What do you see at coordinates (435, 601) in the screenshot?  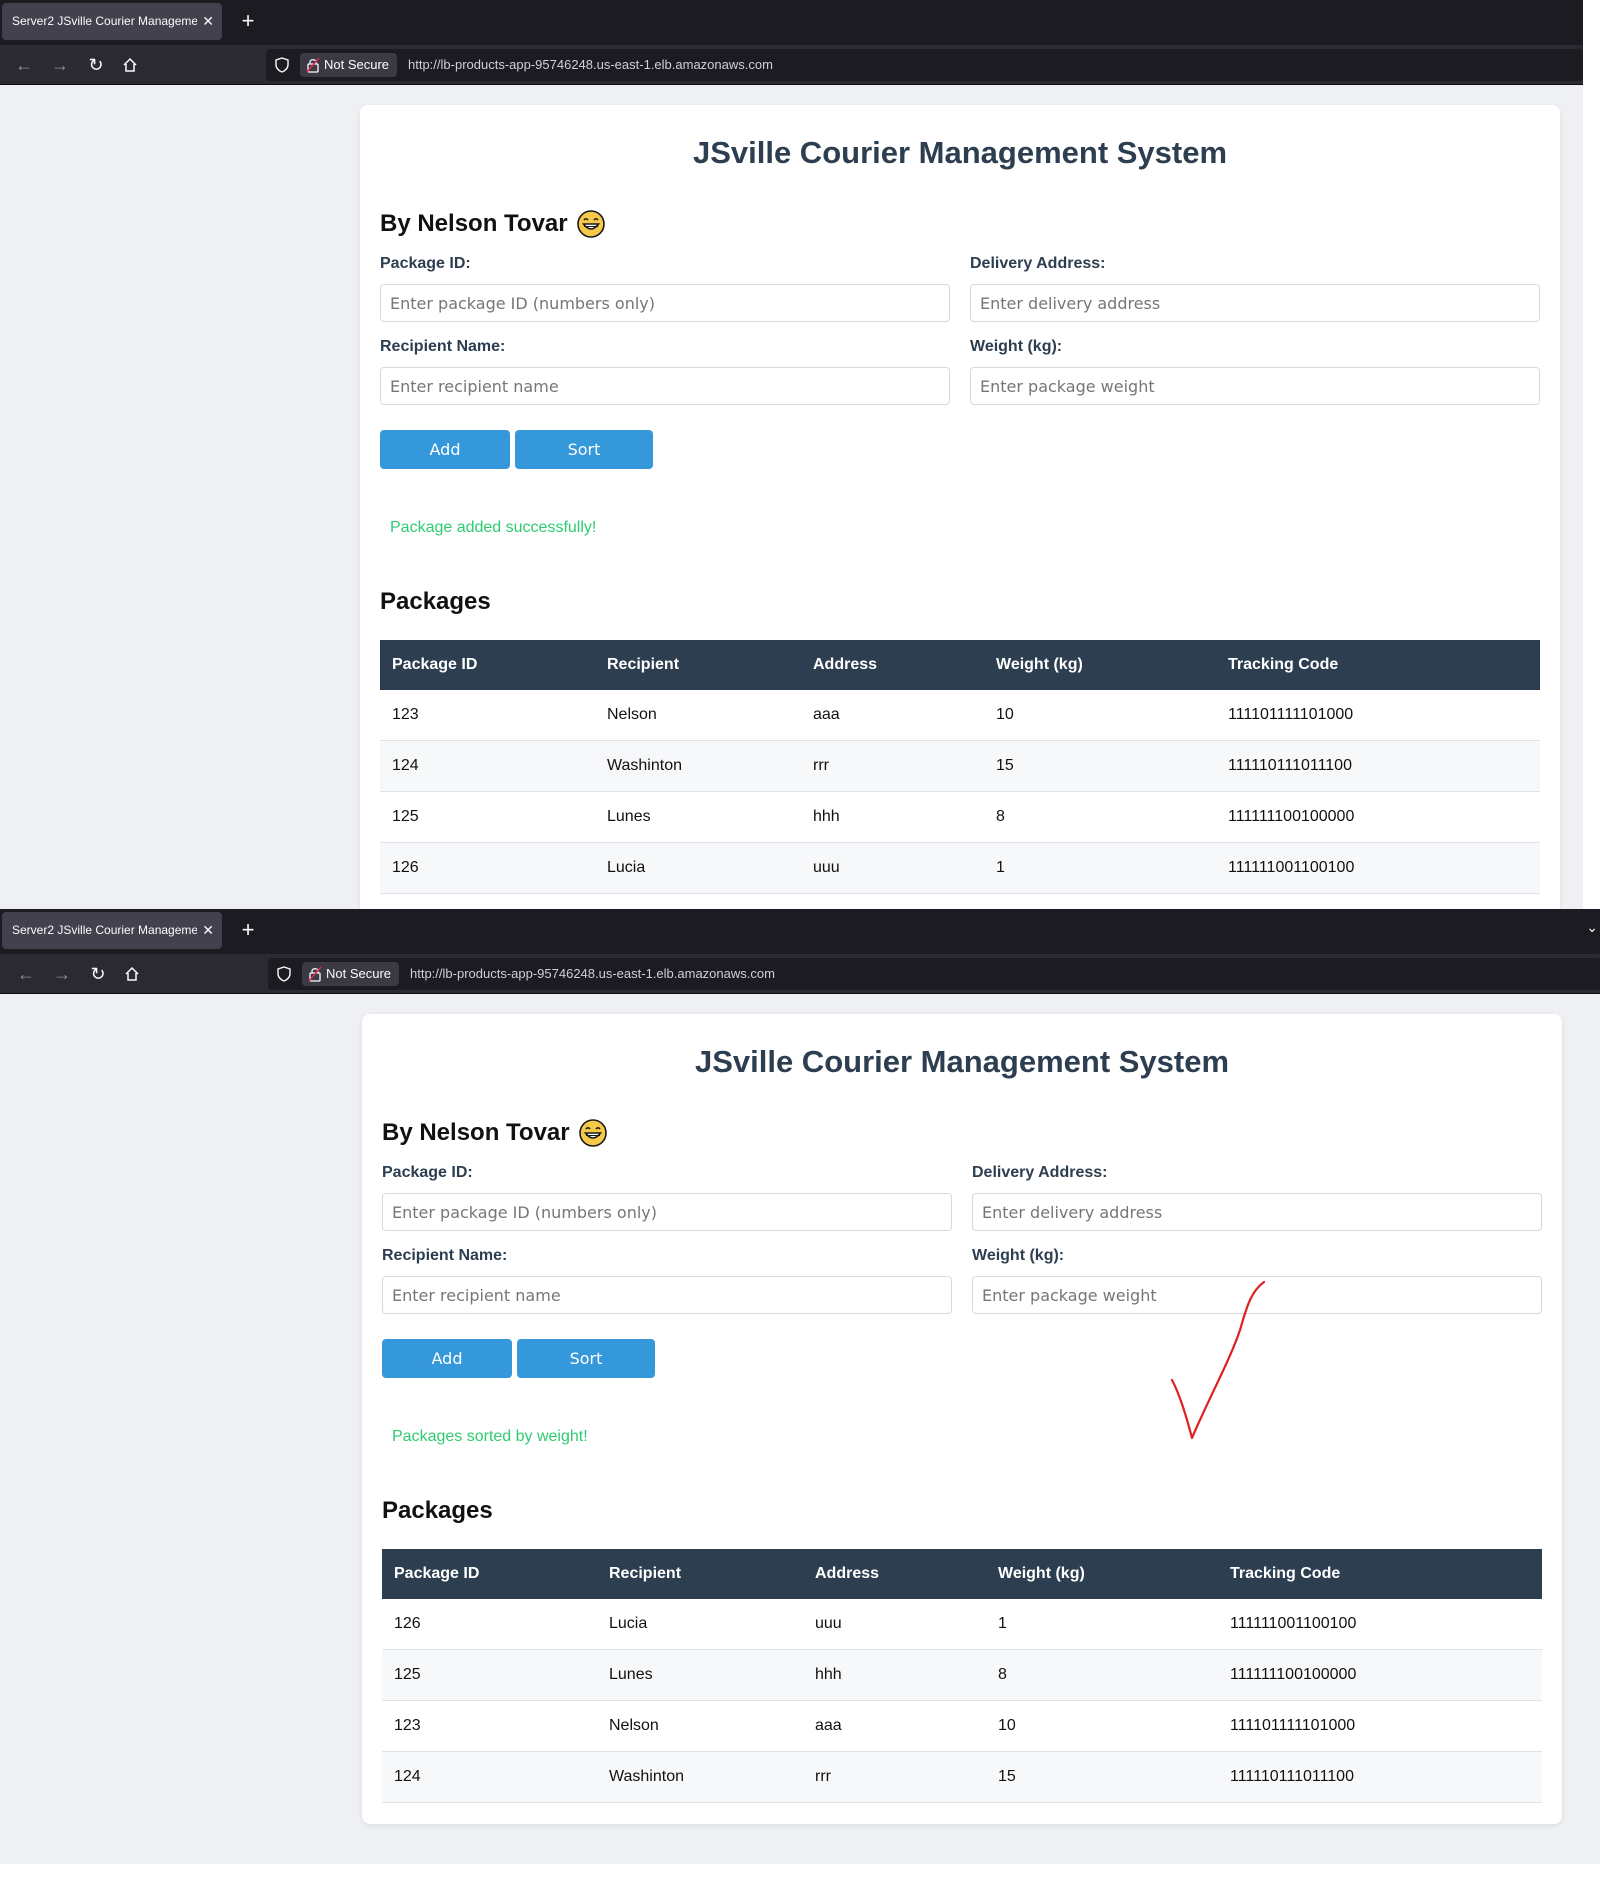 I see `packages-heading: Packages` at bounding box center [435, 601].